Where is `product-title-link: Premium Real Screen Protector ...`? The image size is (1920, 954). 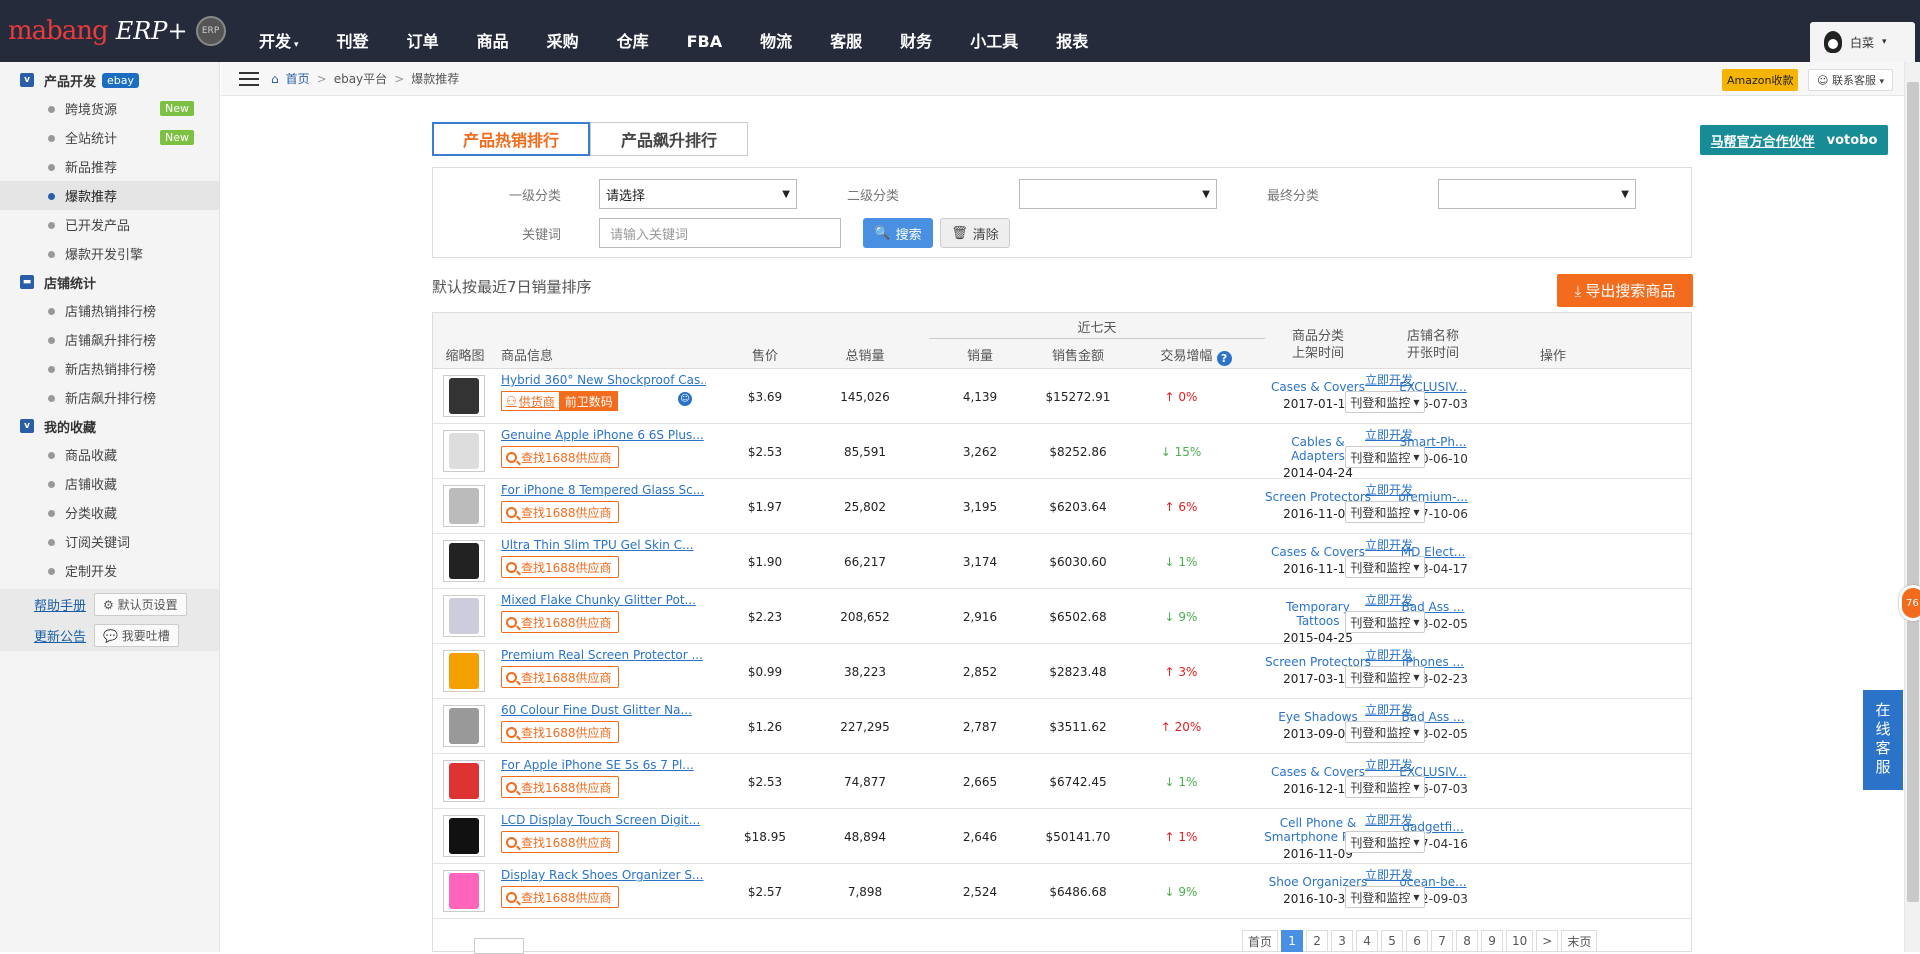
product-title-link: Premium Real Screen Protector ... is located at coordinates (603, 655).